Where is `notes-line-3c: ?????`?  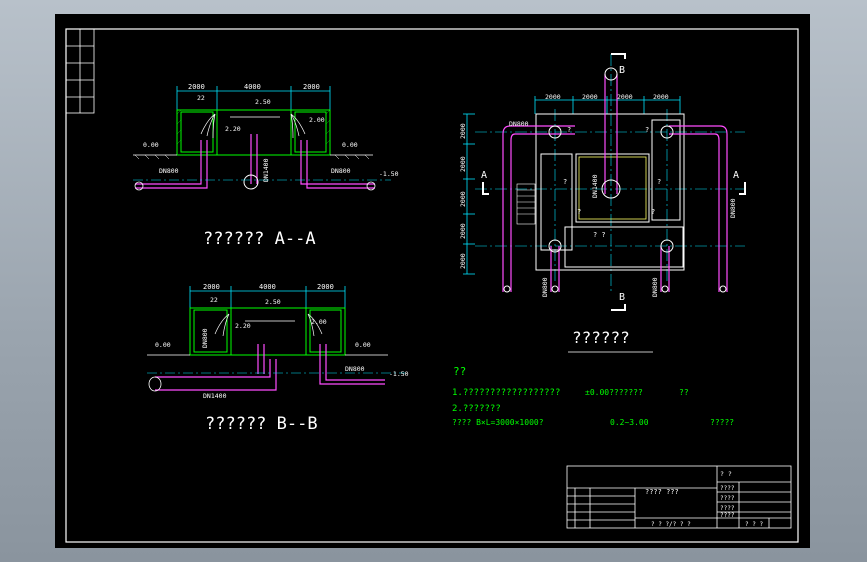 notes-line-3c: ????? is located at coordinates (722, 422).